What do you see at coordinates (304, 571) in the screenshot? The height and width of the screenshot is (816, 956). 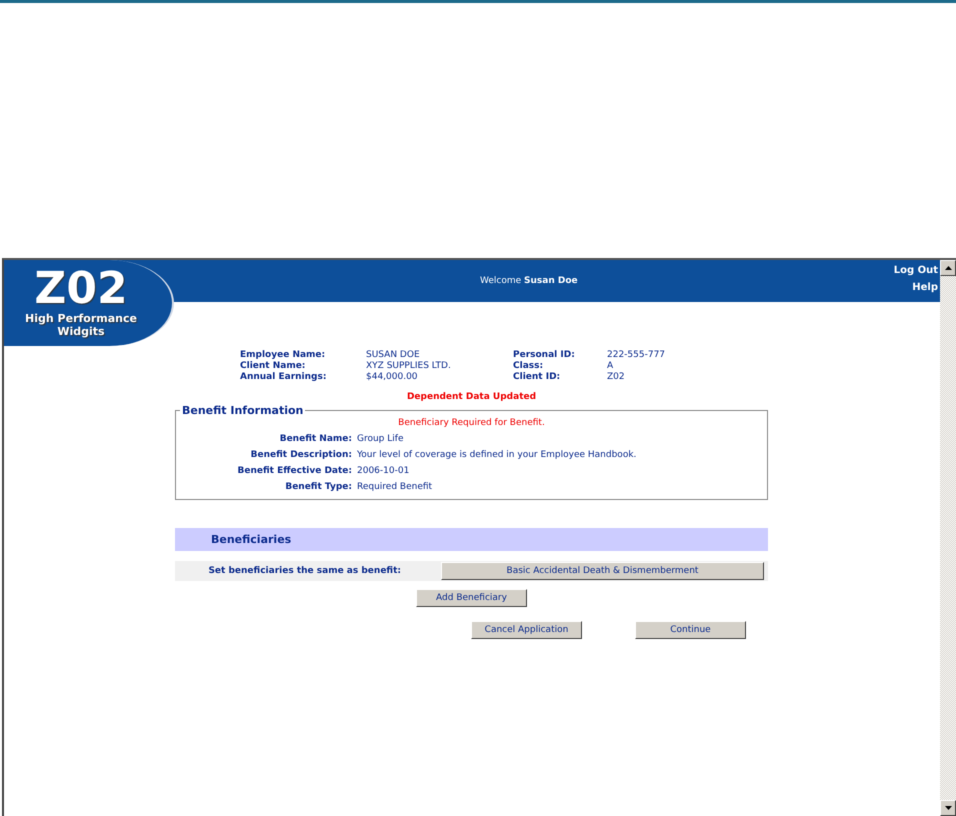 I see `option-label: Set beneficiaries the same as benefit:` at bounding box center [304, 571].